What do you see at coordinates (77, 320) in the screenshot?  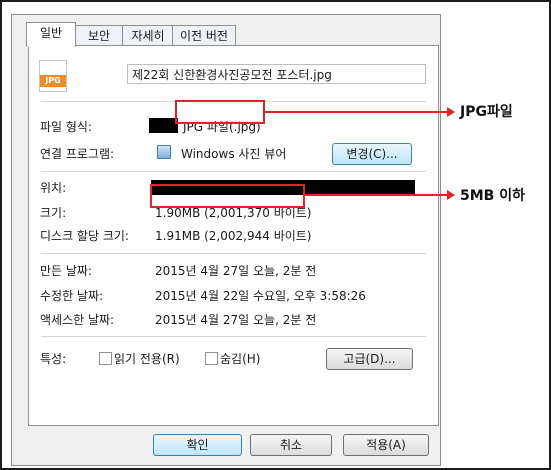 I see `accessed-label: 액세스한 날짜:` at bounding box center [77, 320].